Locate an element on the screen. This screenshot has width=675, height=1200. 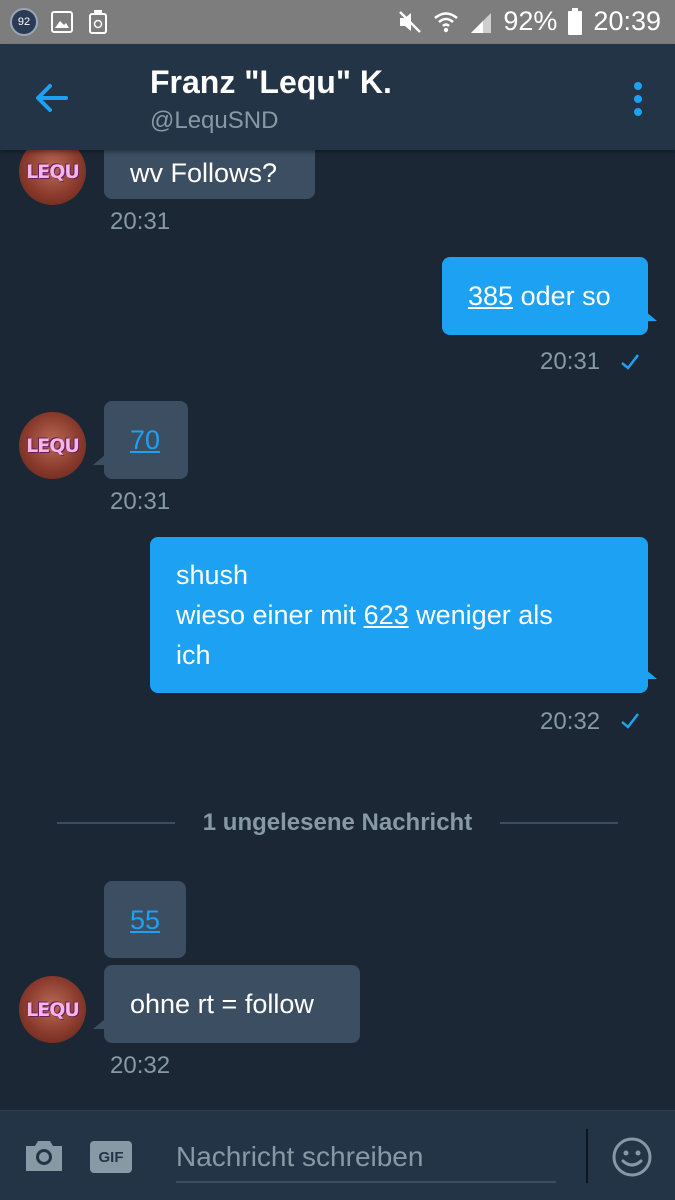
status-bar: 92 92% 20:39 is located at coordinates (337, 22).